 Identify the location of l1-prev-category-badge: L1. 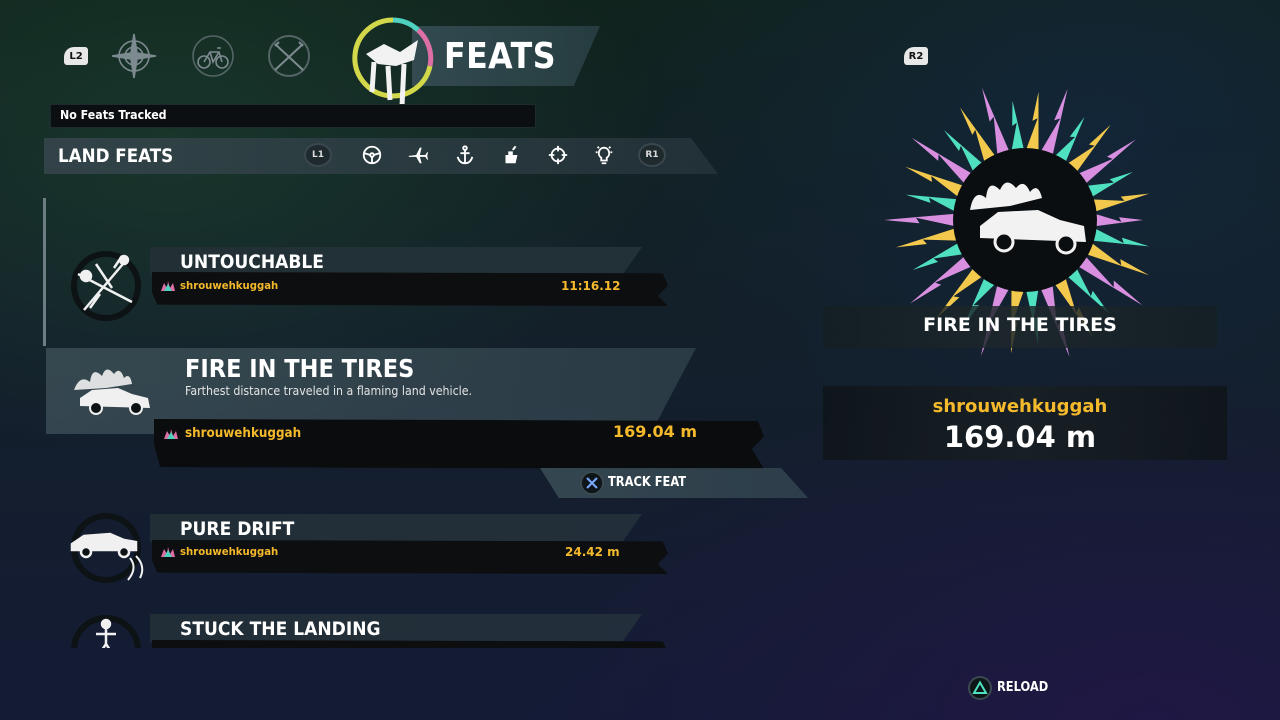
(318, 155).